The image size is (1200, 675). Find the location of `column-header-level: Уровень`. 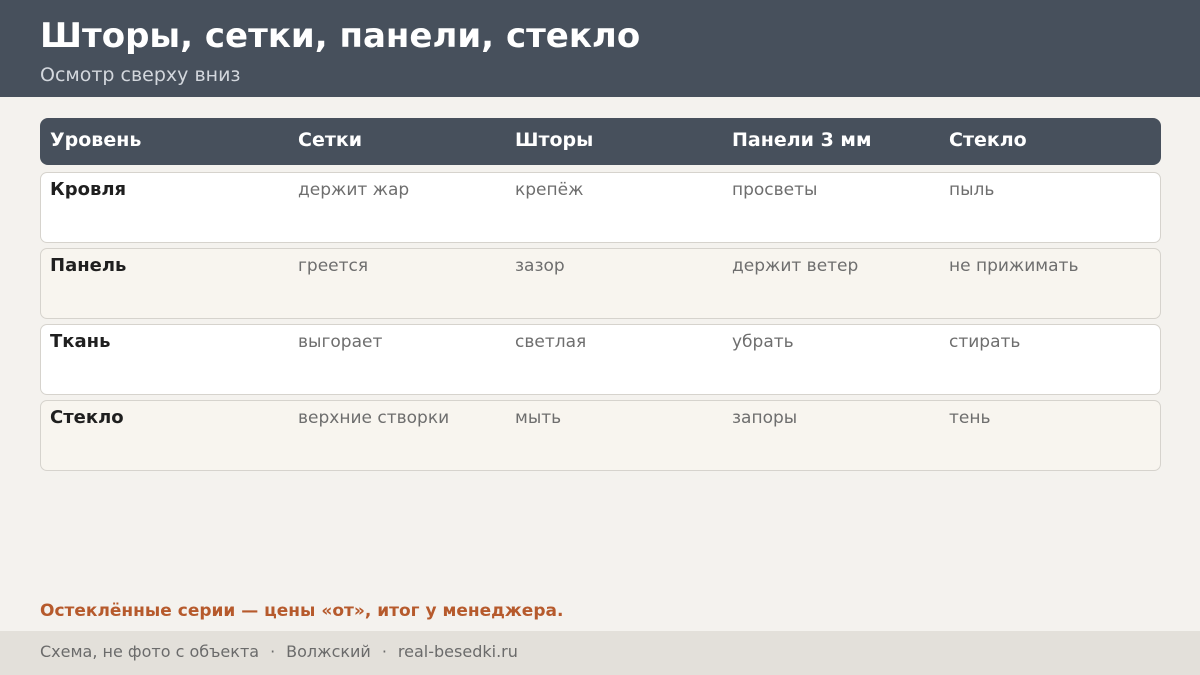

column-header-level: Уровень is located at coordinates (96, 140).